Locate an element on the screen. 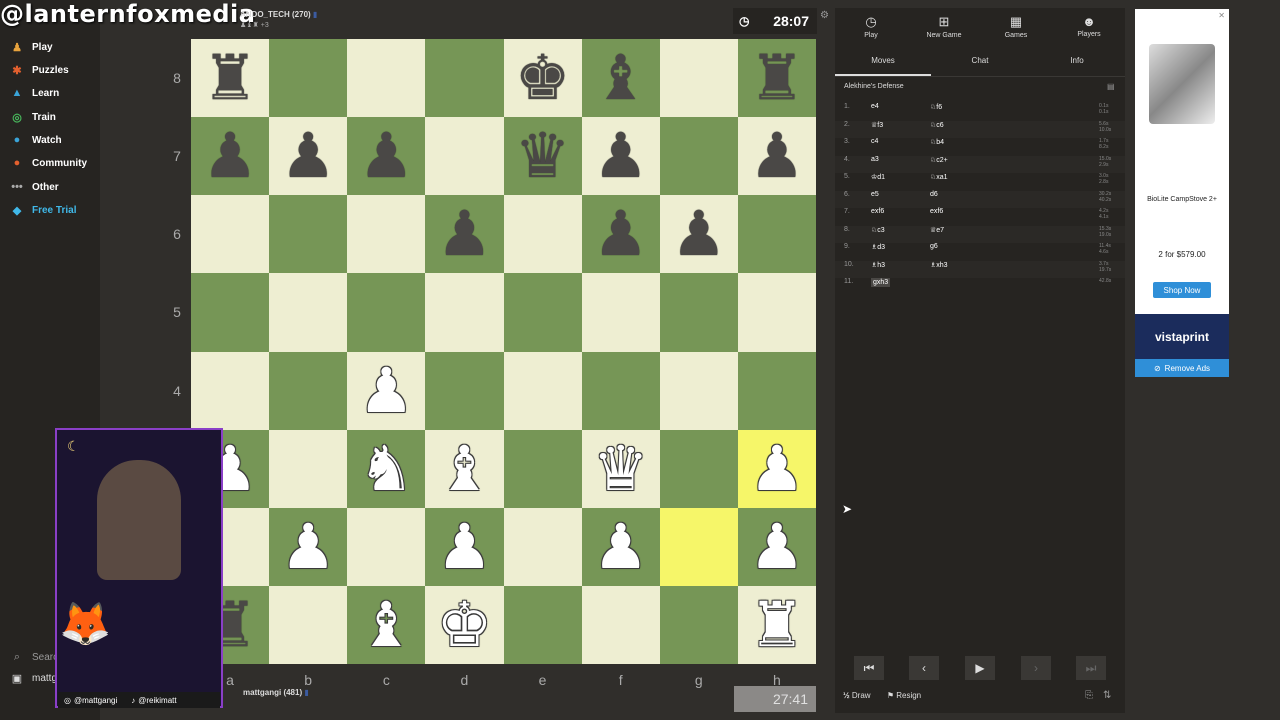  nav-train: ◎ Train is located at coordinates (33, 117).